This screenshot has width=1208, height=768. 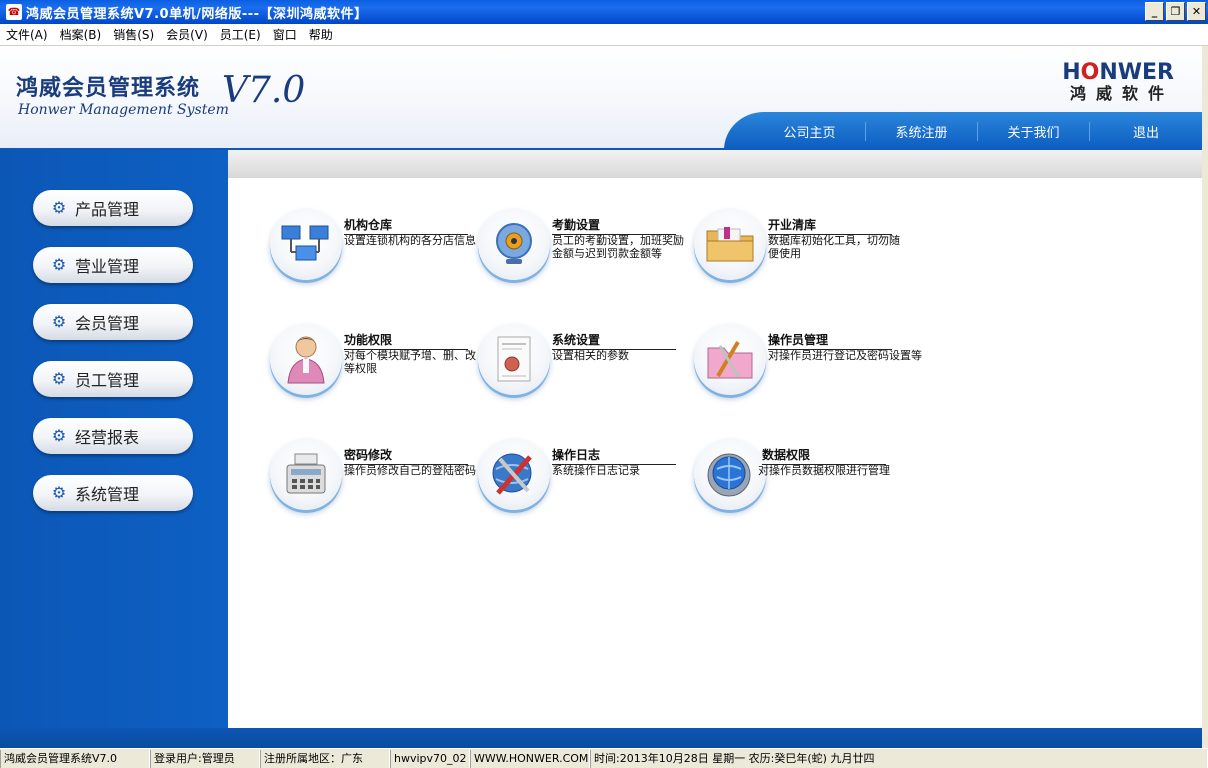 What do you see at coordinates (75, 758) in the screenshot?
I see `status-app-name: 鸿威会员管理系统V7.0` at bounding box center [75, 758].